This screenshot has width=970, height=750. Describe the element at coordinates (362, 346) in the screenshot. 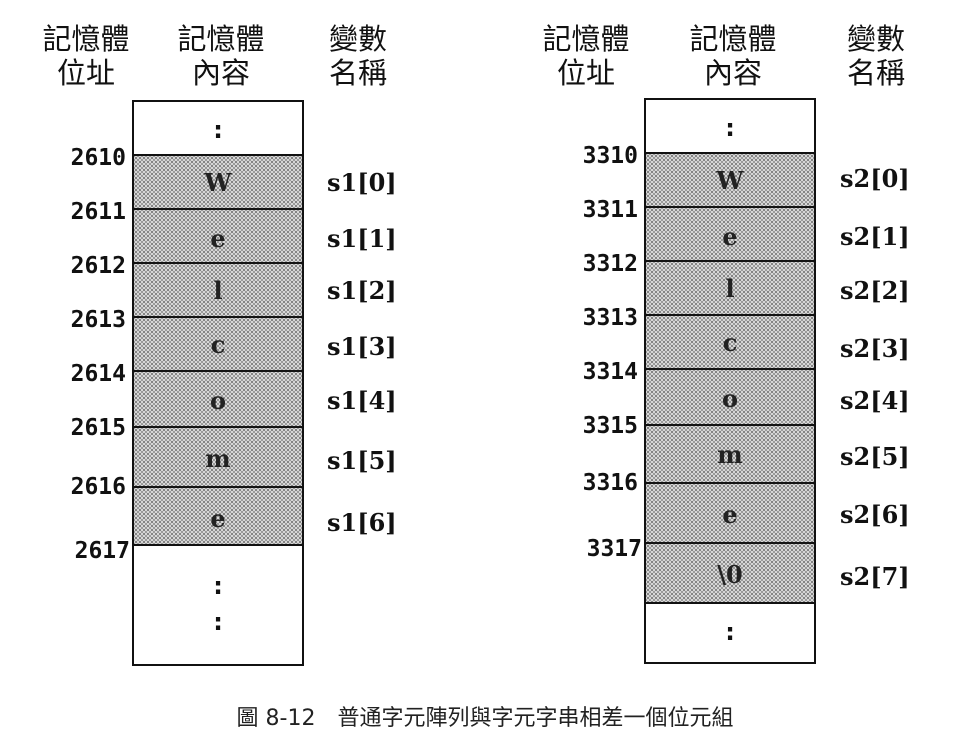

I see `left-variable-name: s1[3]` at that location.